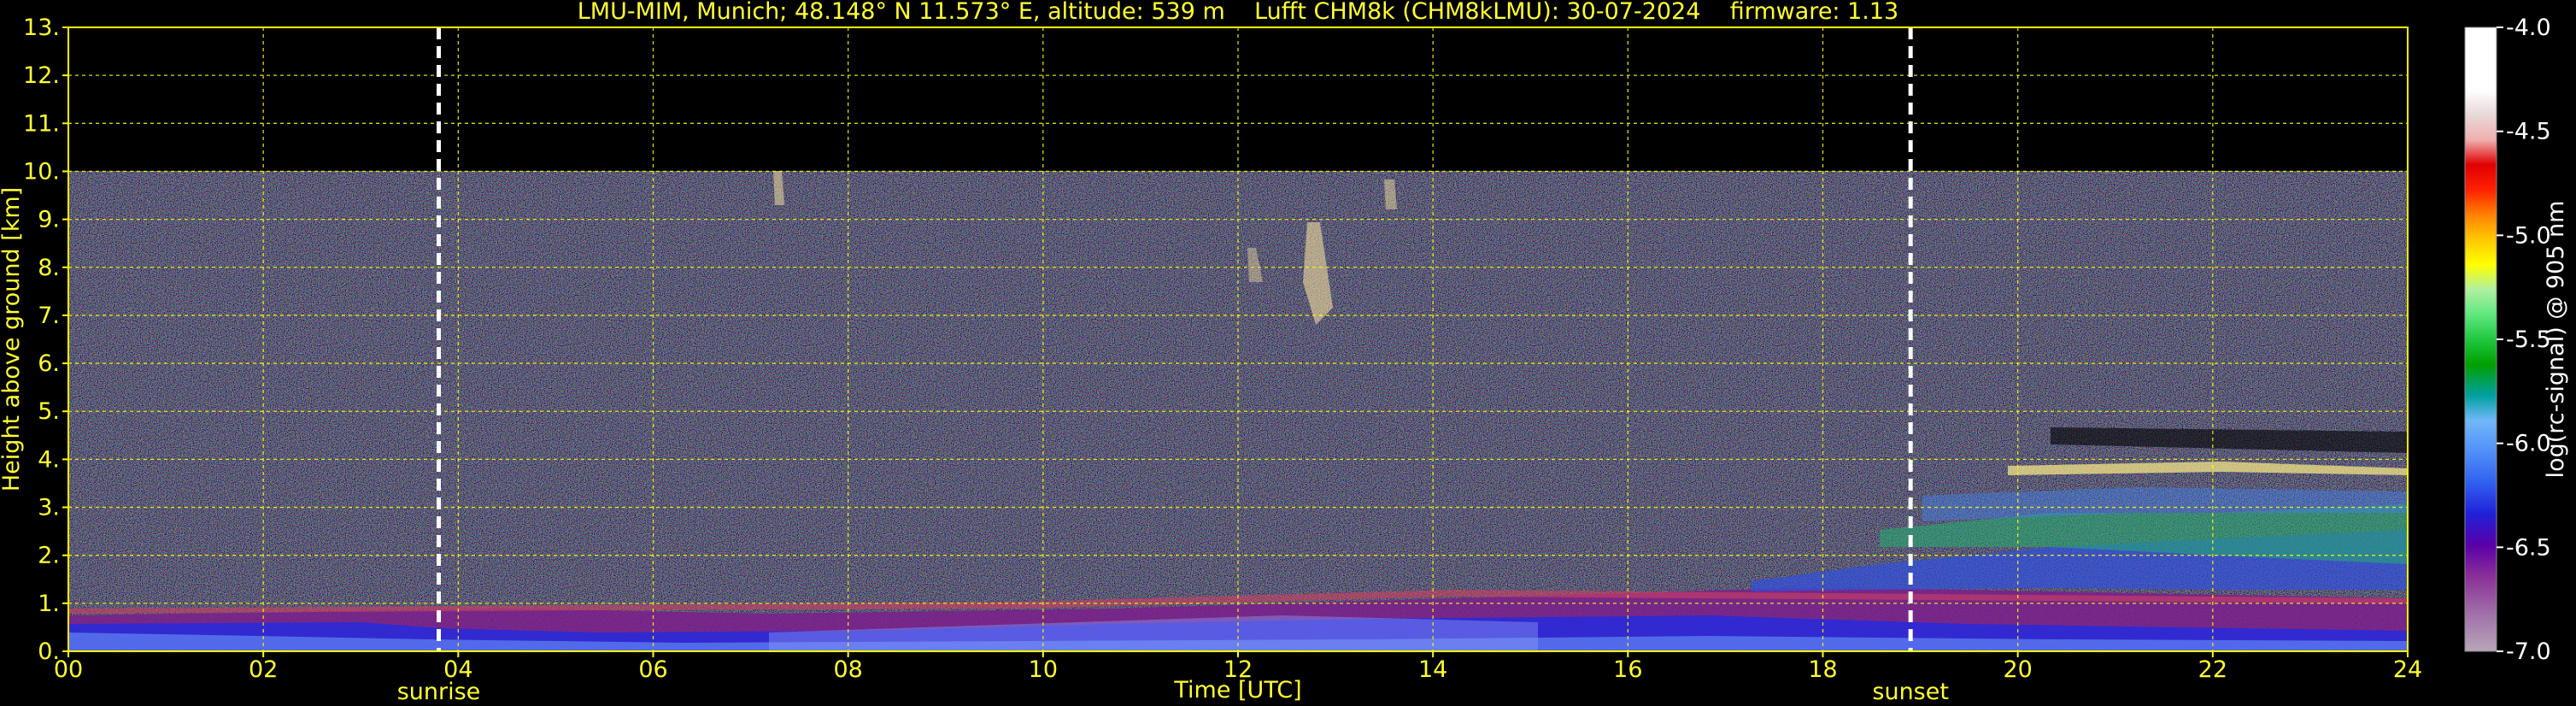 The height and width of the screenshot is (706, 2576). I want to click on y-tick-label: 10., so click(41, 171).